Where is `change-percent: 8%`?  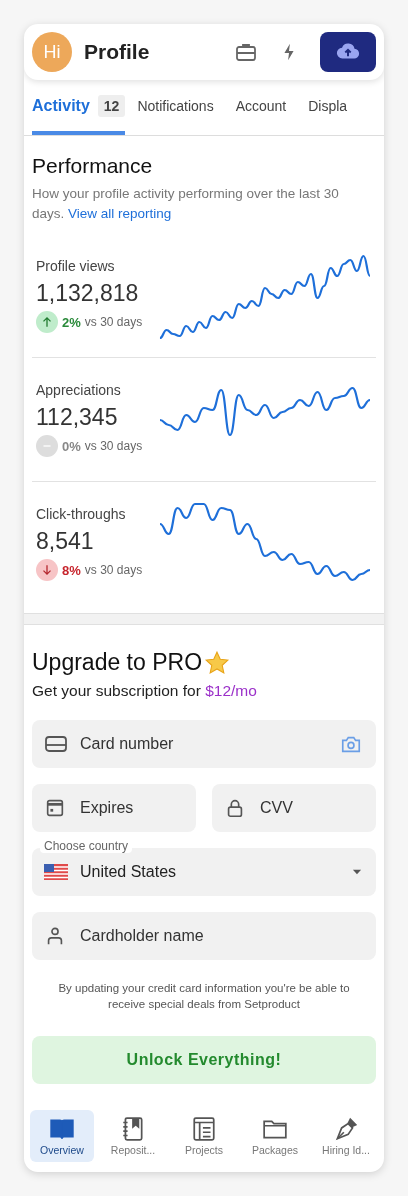 change-percent: 8% is located at coordinates (71, 570).